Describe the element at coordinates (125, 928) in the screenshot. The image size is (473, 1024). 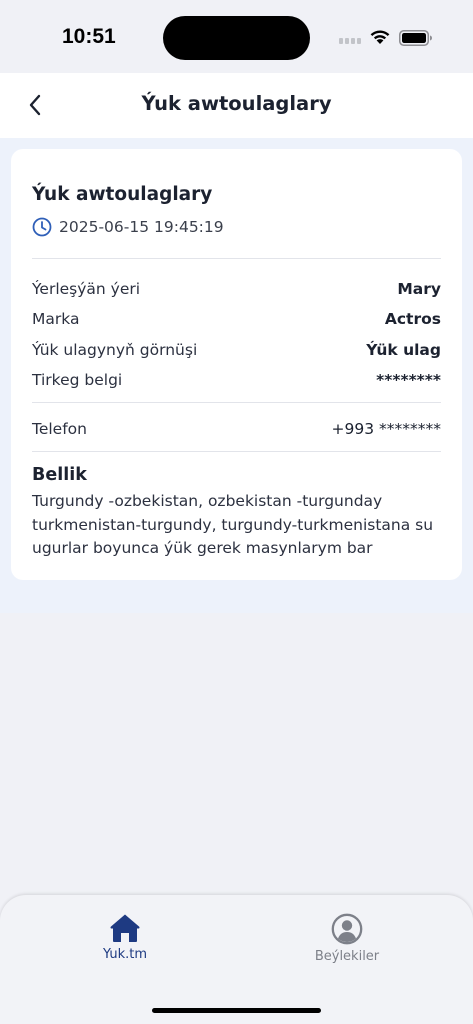
I see `home-icon` at that location.